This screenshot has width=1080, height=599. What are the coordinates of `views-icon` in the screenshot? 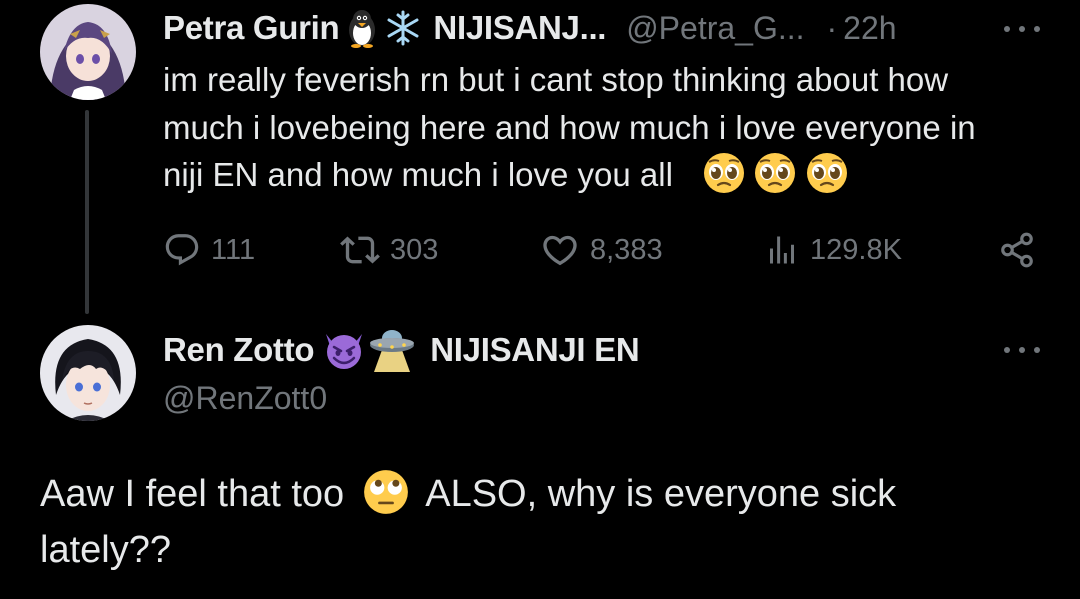 It's located at (782, 250).